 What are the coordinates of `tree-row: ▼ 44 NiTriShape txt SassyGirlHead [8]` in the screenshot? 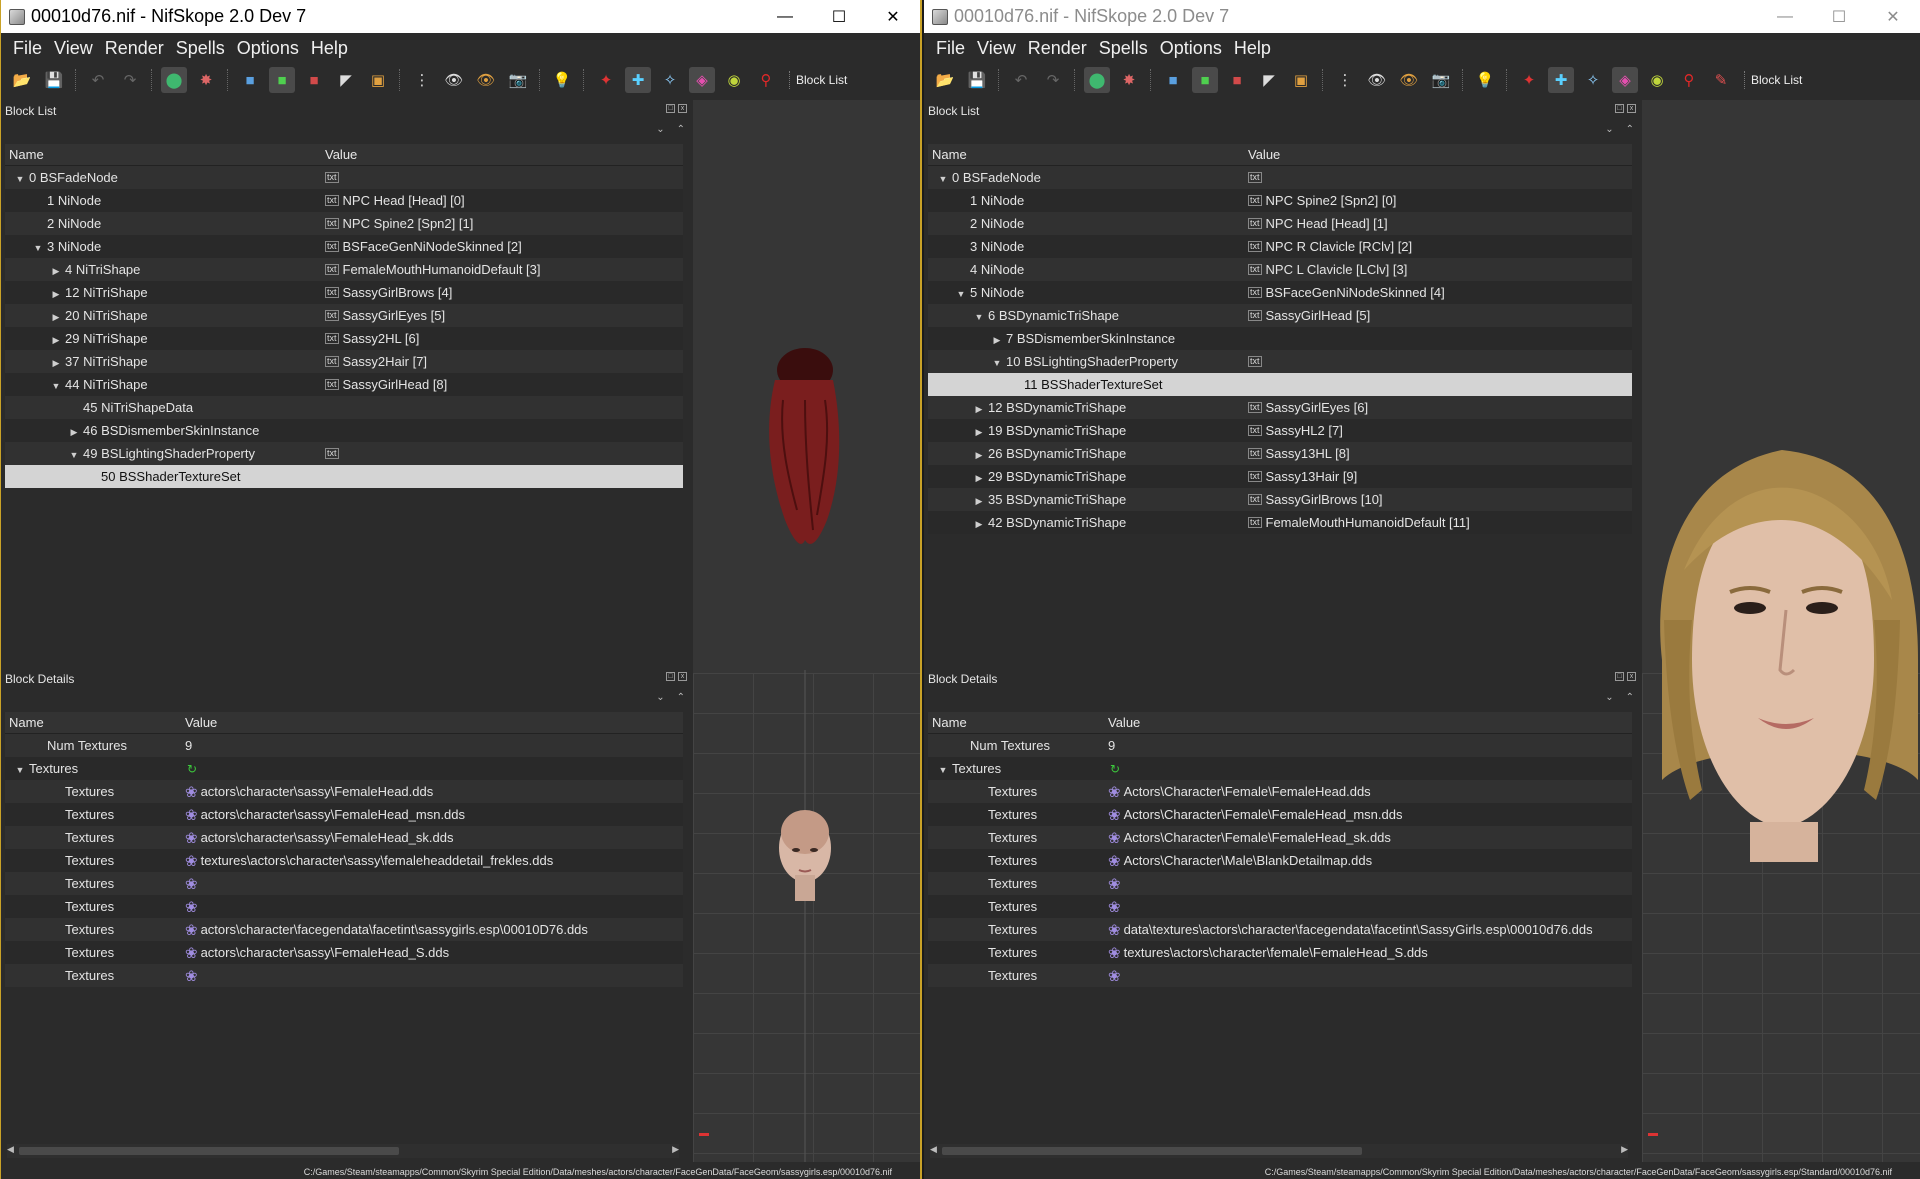 It's located at (344, 384).